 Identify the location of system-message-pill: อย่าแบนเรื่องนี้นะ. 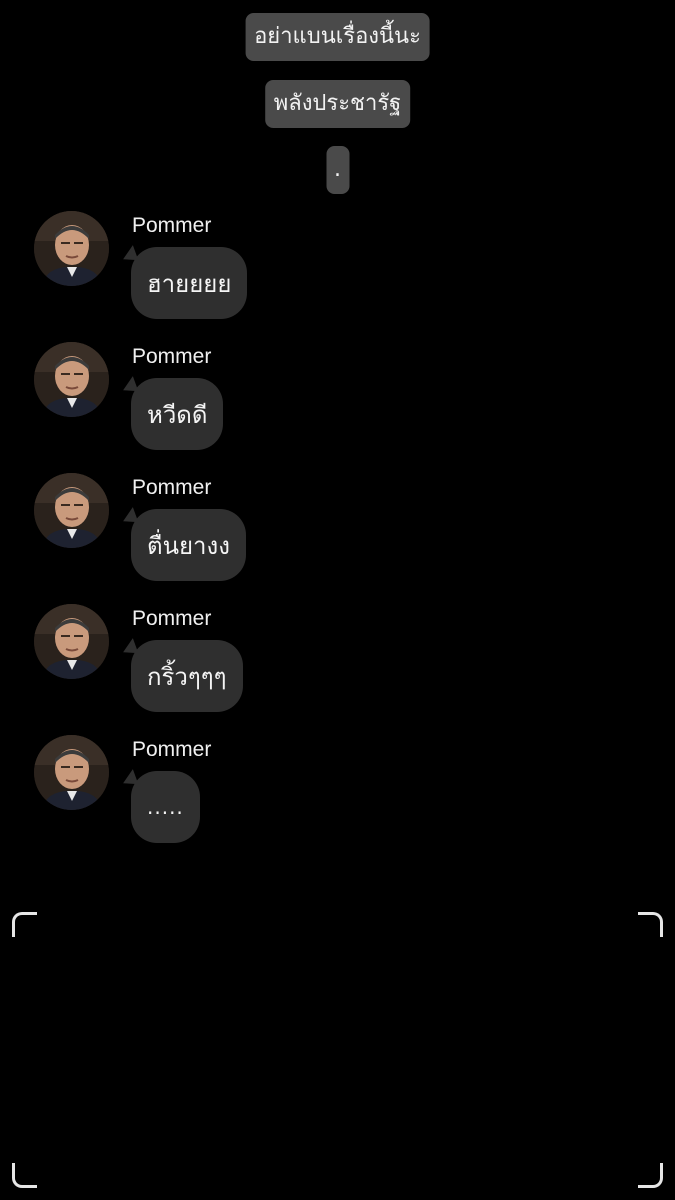
(337, 37).